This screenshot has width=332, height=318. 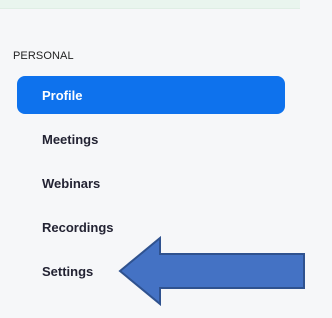 I want to click on sidebar-item-profile: Profile, so click(x=151, y=95).